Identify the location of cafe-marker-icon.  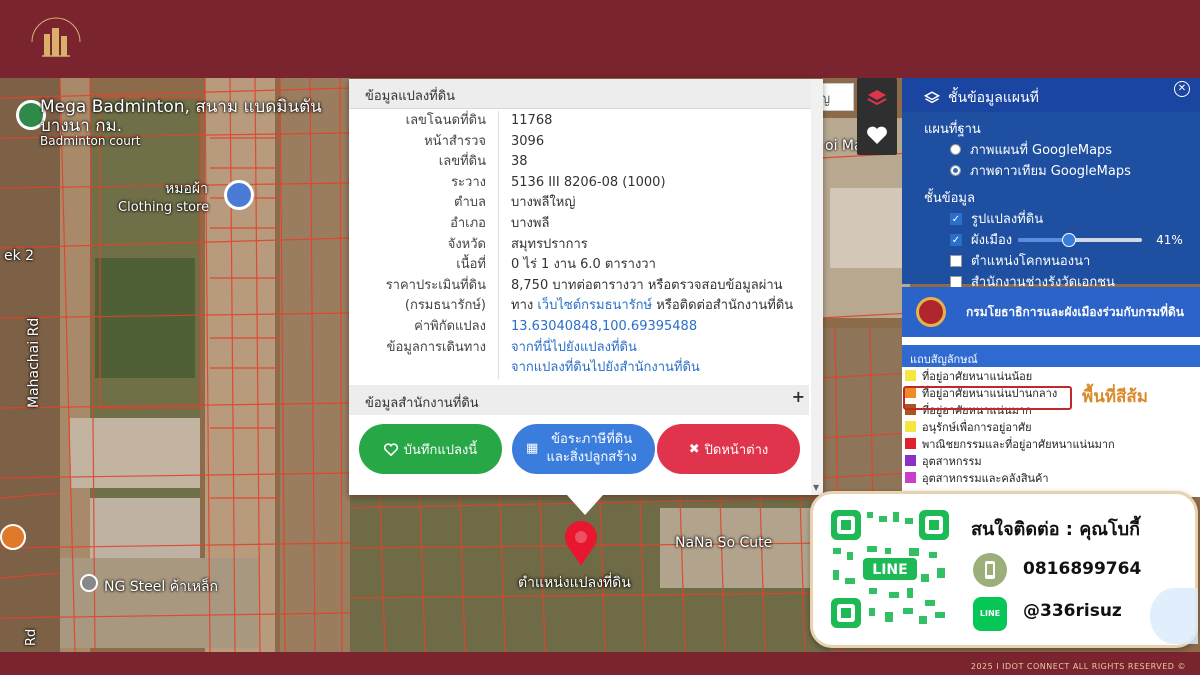
(13, 537).